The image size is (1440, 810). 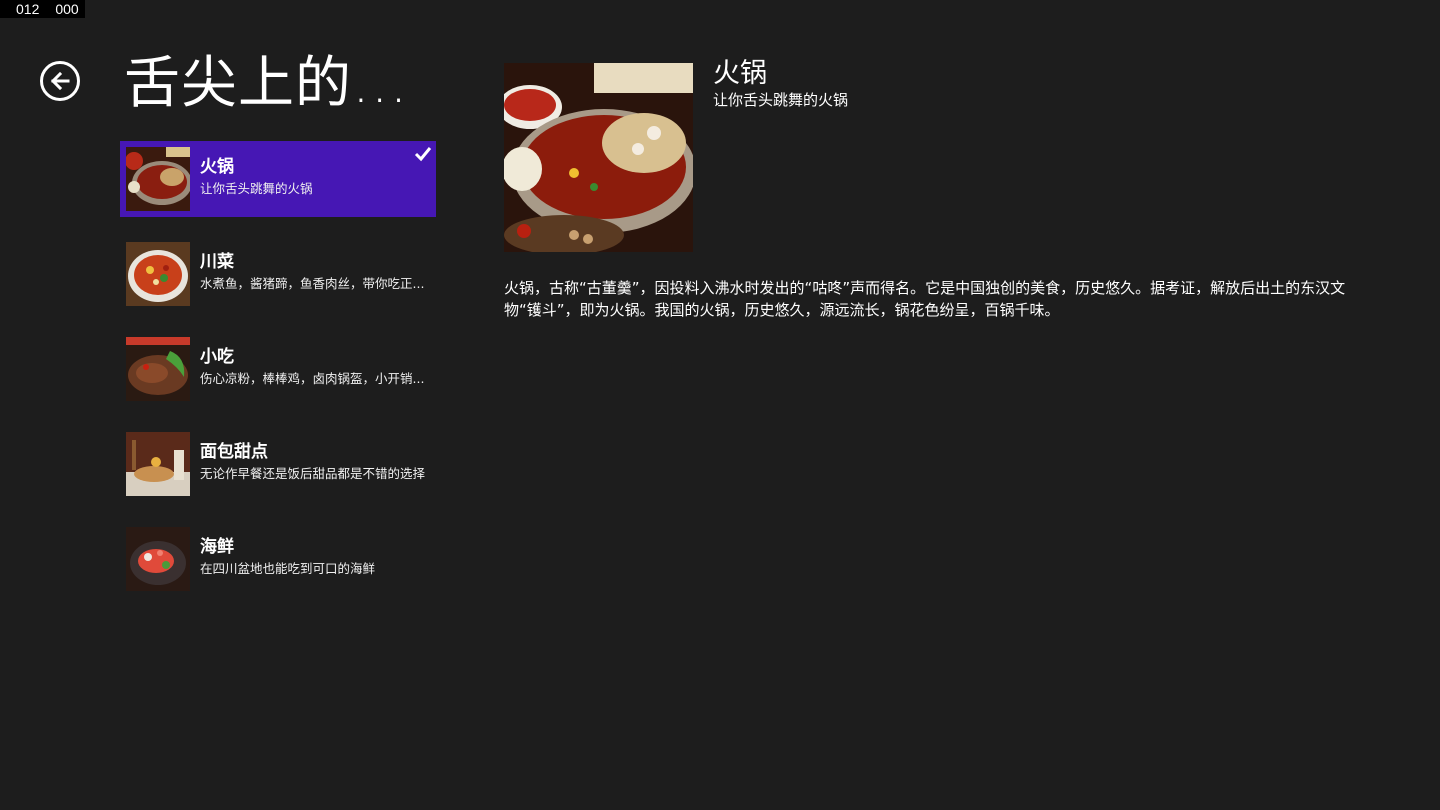 I want to click on back-button, so click(x=60, y=81).